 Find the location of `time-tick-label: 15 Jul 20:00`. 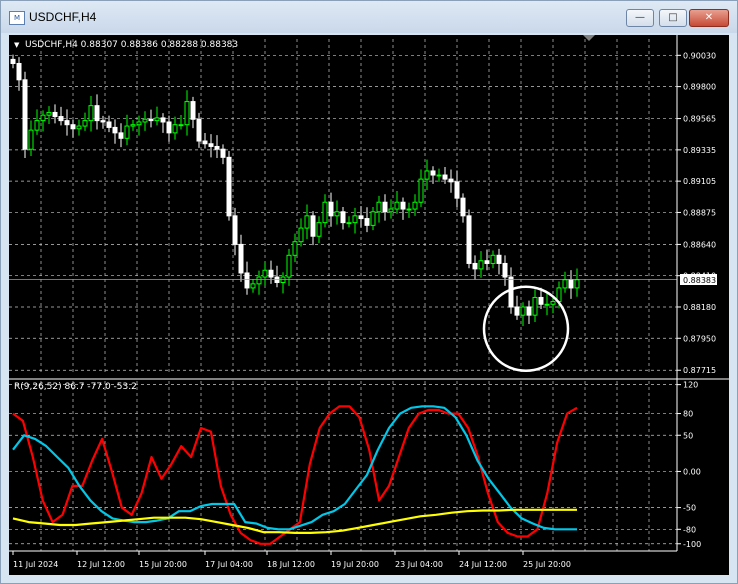

time-tick-label: 15 Jul 20:00 is located at coordinates (163, 564).